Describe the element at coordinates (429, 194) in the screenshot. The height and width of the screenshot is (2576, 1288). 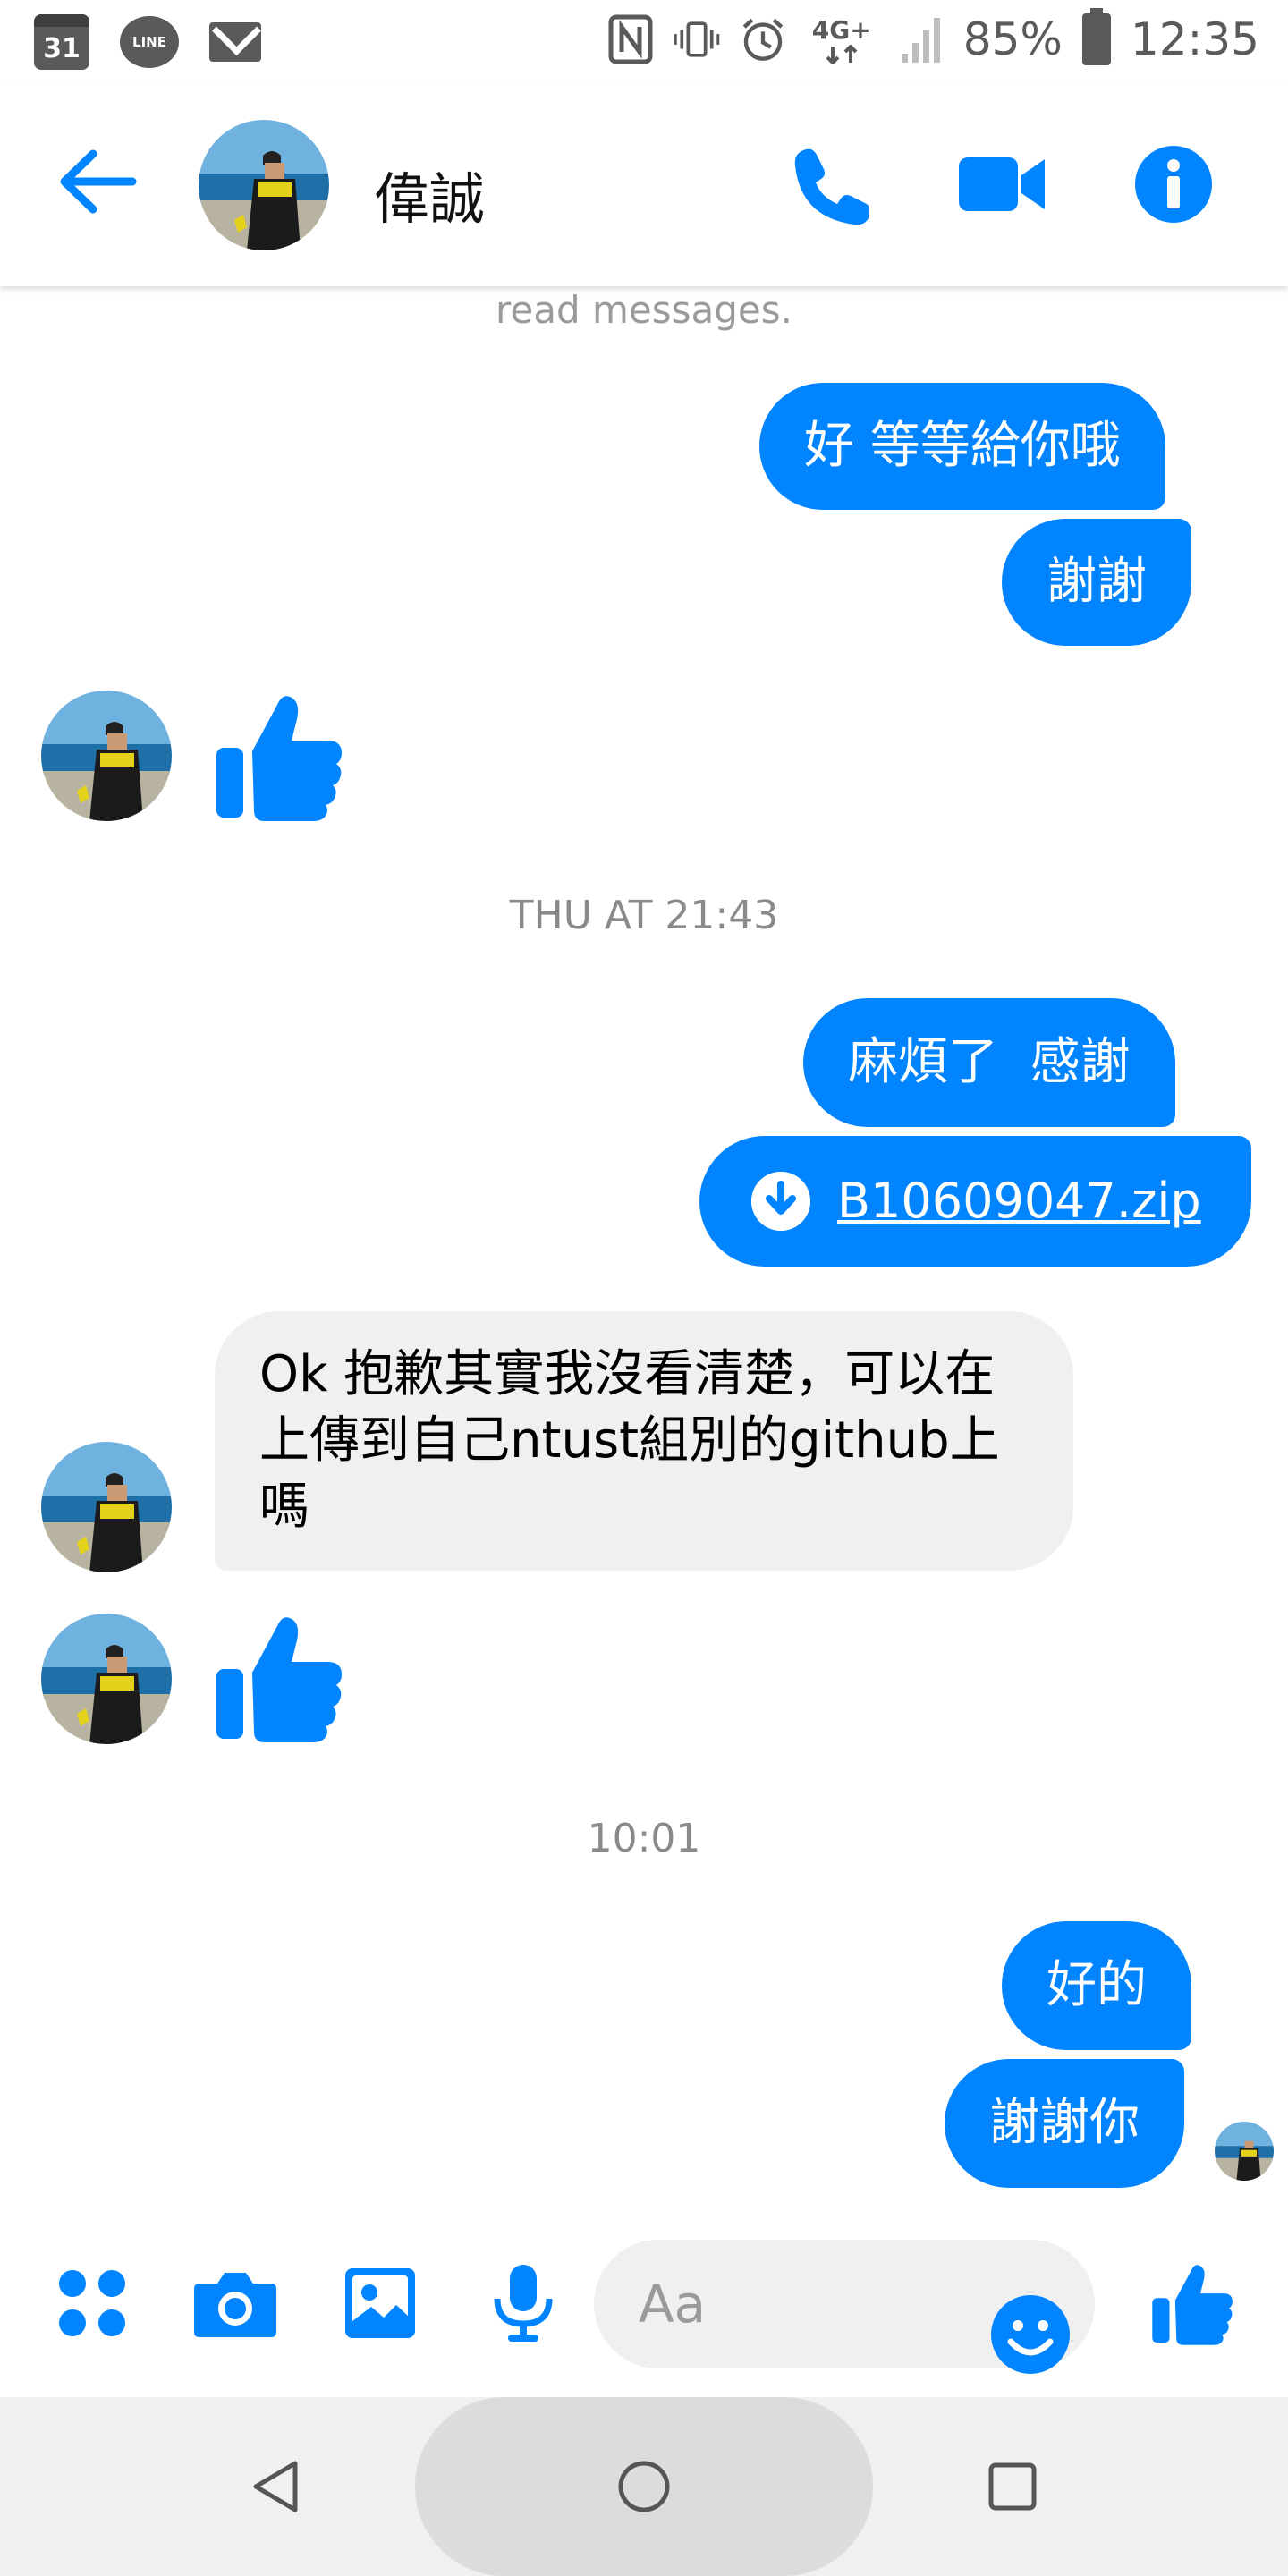
I see `contact-name: 偉誠` at that location.